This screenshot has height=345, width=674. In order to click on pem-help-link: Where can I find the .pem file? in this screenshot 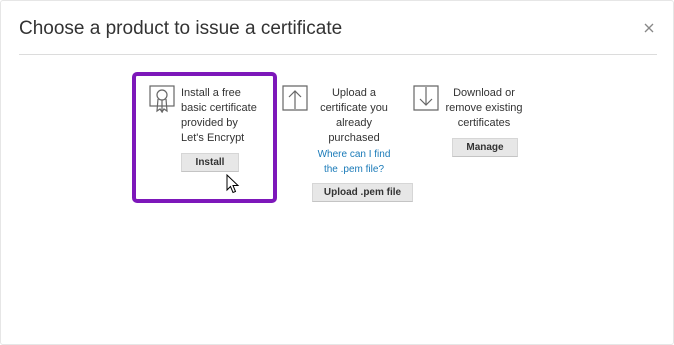, I will do `click(354, 162)`.